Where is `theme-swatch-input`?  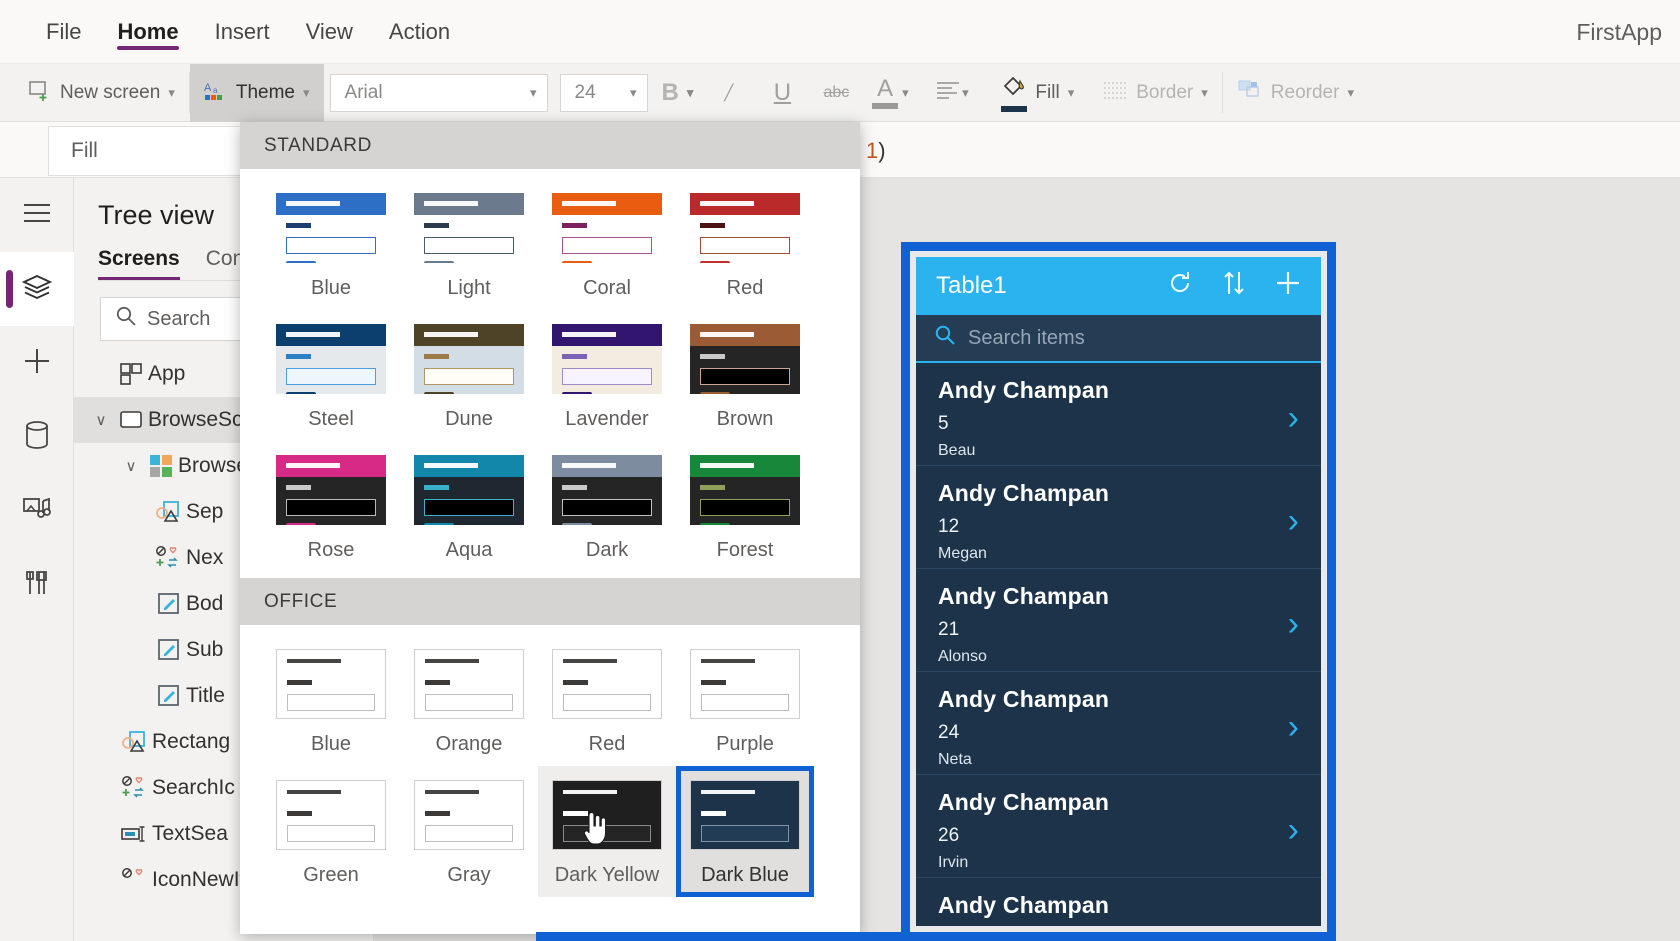
theme-swatch-input is located at coordinates (469, 507).